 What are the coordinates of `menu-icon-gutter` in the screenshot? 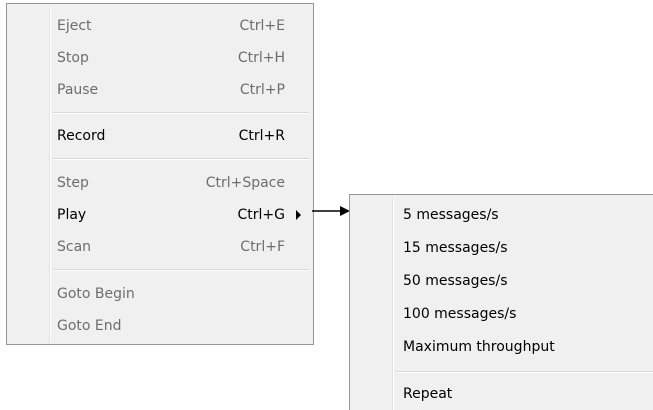 It's located at (50, 174).